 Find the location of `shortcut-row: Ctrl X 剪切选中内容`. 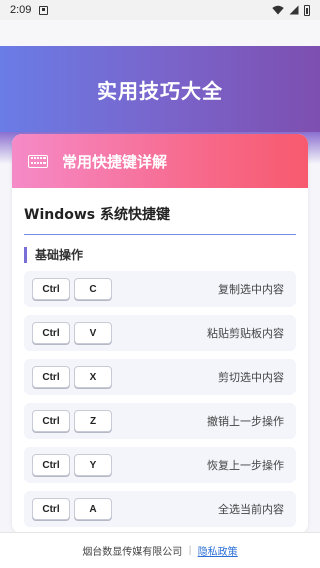

shortcut-row: Ctrl X 剪切选中内容 is located at coordinates (160, 377).